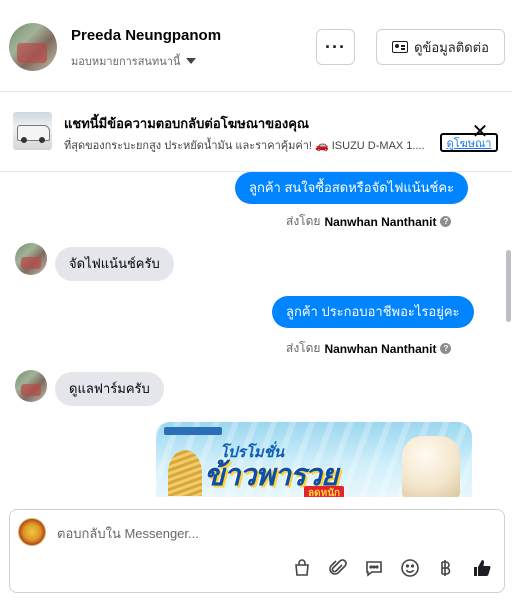  Describe the element at coordinates (32, 532) in the screenshot. I see `page-avatar` at that location.